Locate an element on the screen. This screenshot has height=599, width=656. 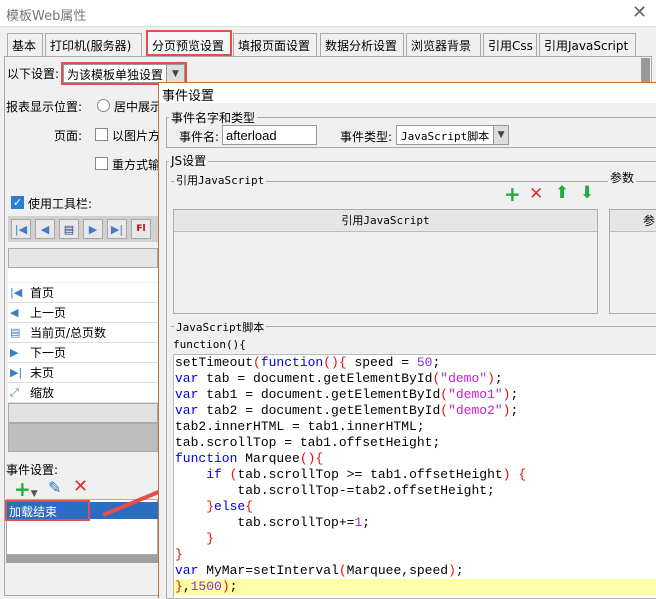
use-toolbar-checkbox: ✓ is located at coordinates (17, 202).